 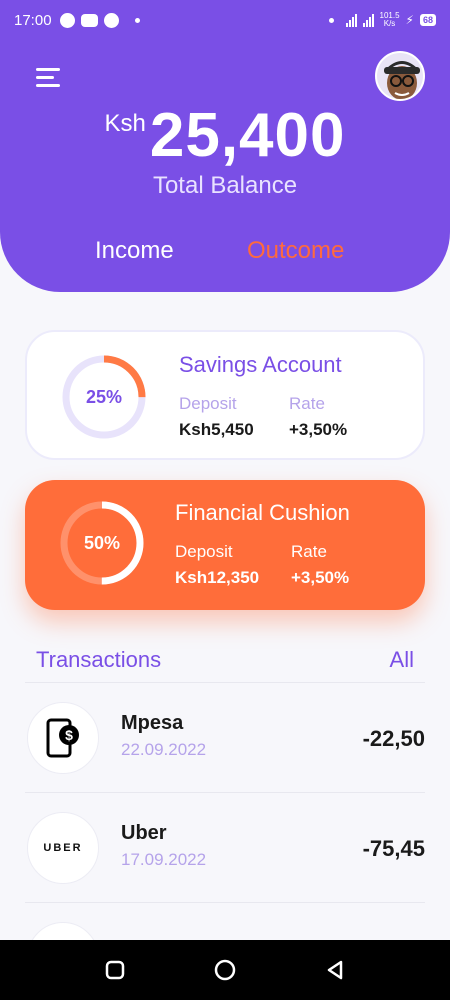 I want to click on avatar-image, so click(x=400, y=76).